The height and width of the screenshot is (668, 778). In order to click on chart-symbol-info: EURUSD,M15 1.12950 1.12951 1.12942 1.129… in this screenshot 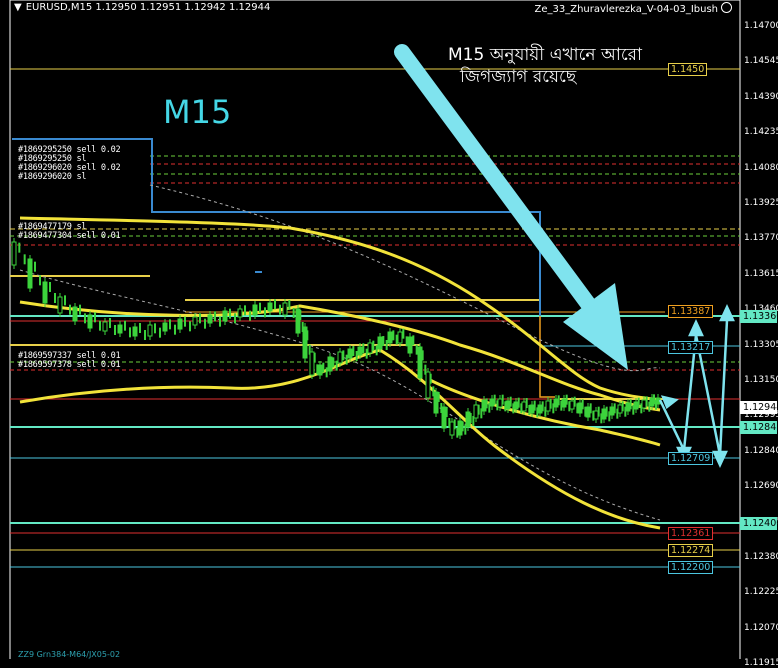, I will do `click(148, 7)`.